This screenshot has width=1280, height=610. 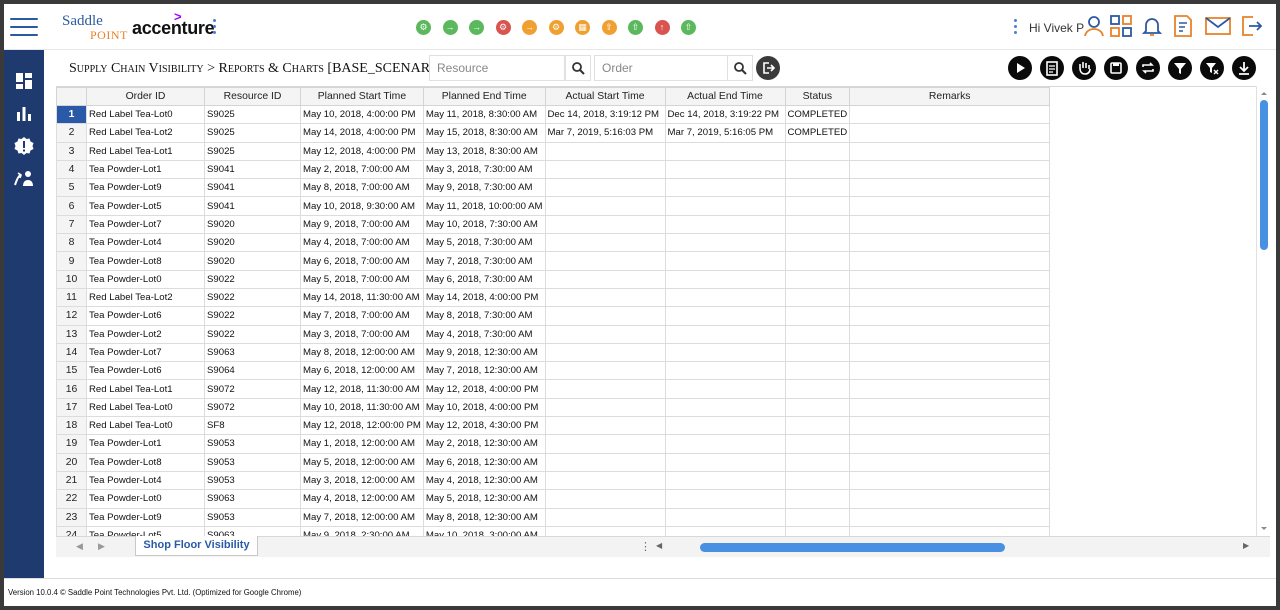 What do you see at coordinates (71, 261) in the screenshot?
I see `row-number: 9` at bounding box center [71, 261].